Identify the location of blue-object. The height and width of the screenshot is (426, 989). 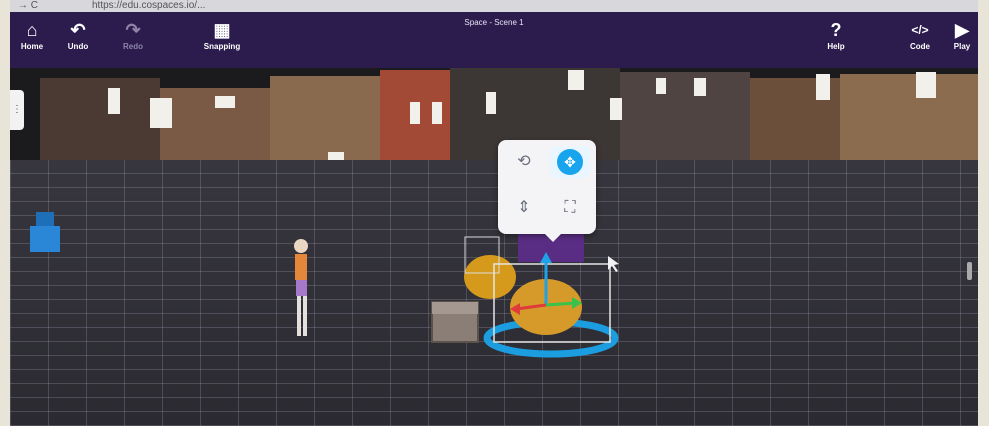
(45, 232).